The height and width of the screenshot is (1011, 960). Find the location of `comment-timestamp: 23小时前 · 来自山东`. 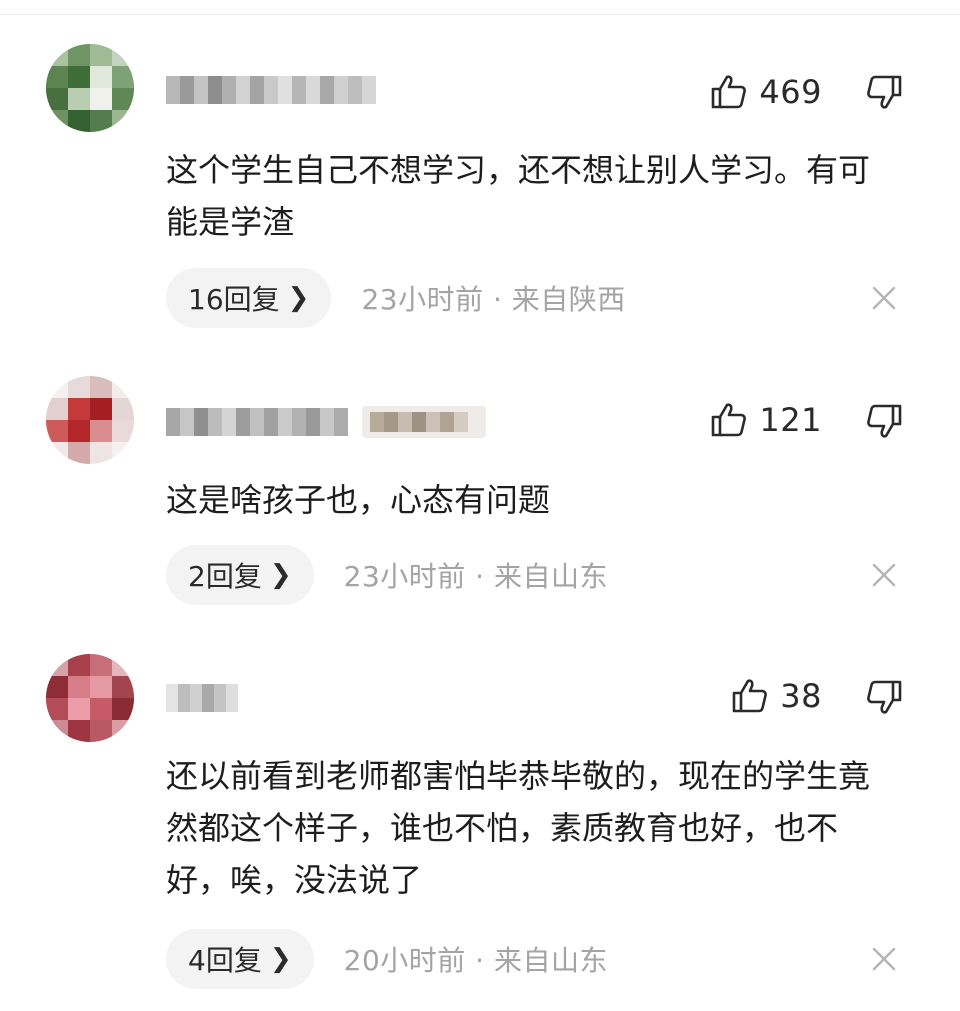

comment-timestamp: 23小时前 · 来自山东 is located at coordinates (476, 575).